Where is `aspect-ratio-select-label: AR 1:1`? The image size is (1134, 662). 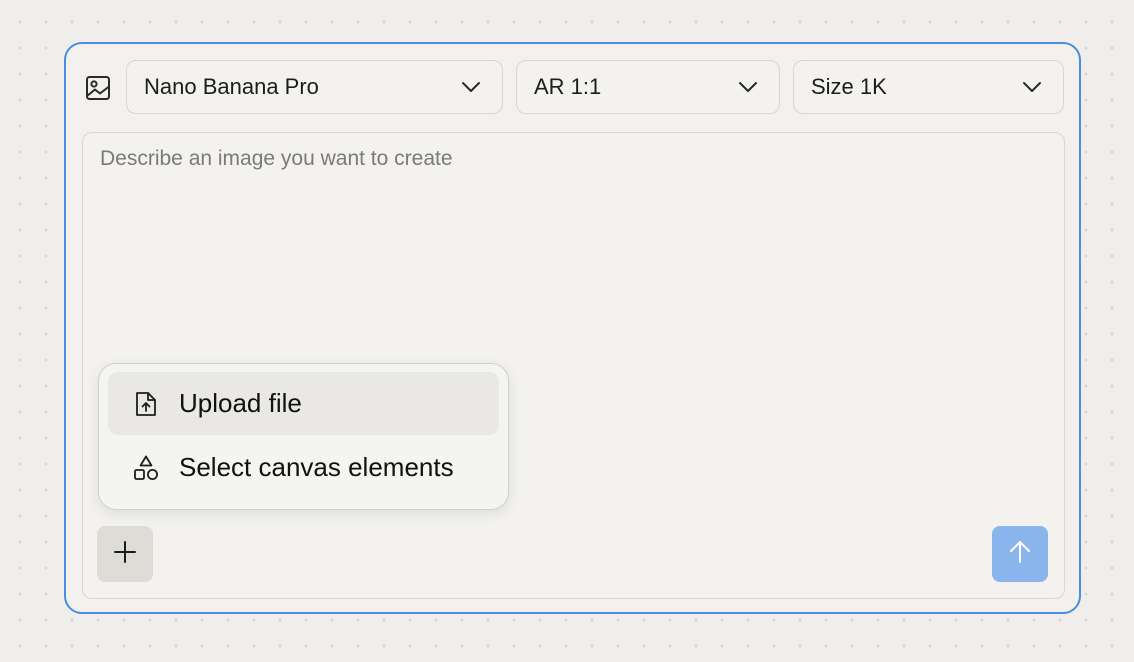
aspect-ratio-select-label: AR 1:1 is located at coordinates (568, 86).